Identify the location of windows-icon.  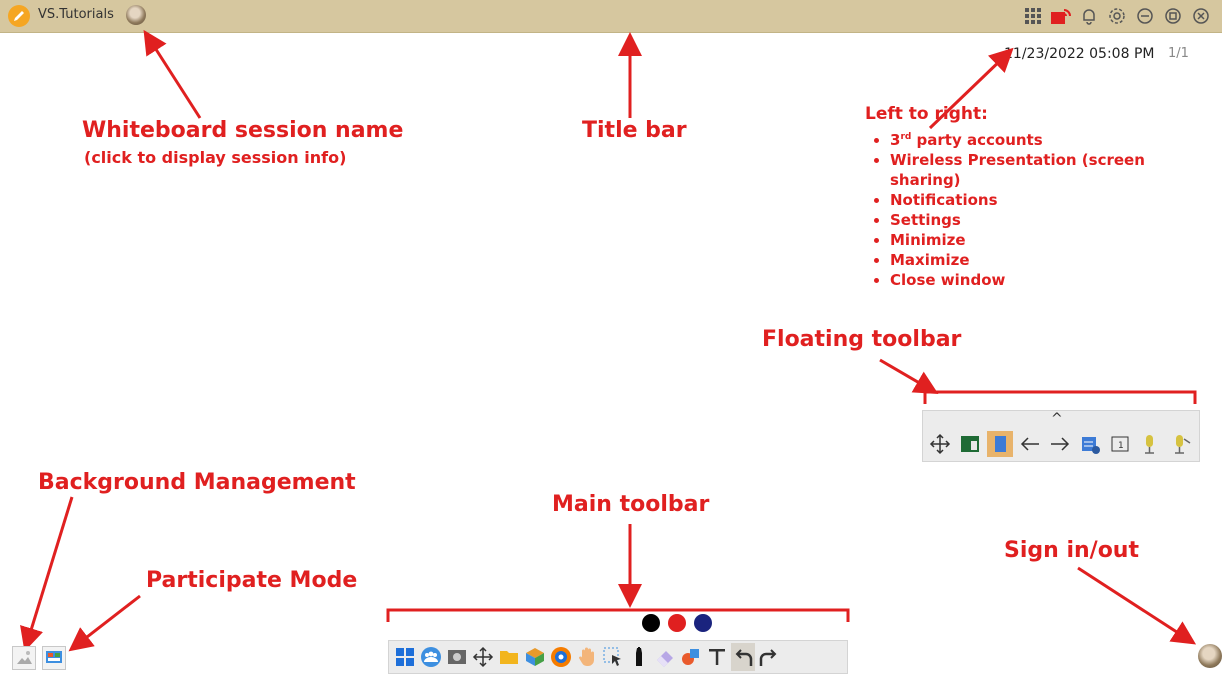
(405, 657).